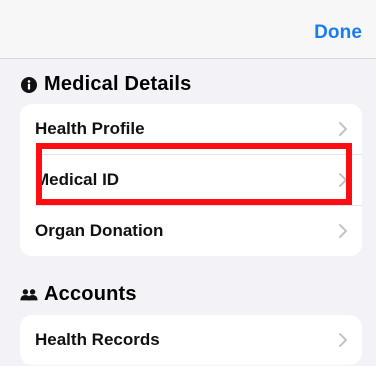 This screenshot has height=366, width=376. I want to click on list-item-health-profile: Health Profile, so click(191, 129).